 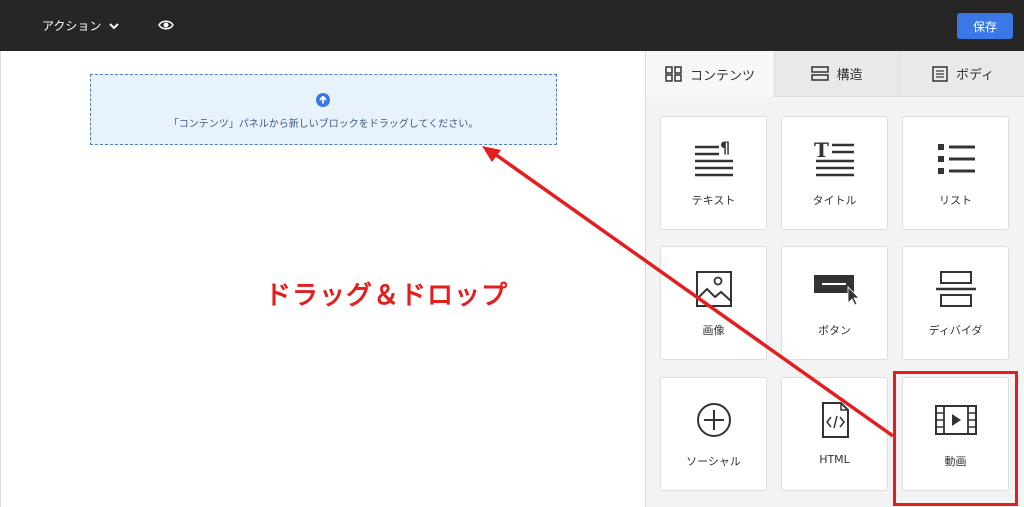 What do you see at coordinates (323, 124) in the screenshot?
I see `drop-zone-text: 「コンテンツ」パネルから新しいブロックをドラッグしてください。` at bounding box center [323, 124].